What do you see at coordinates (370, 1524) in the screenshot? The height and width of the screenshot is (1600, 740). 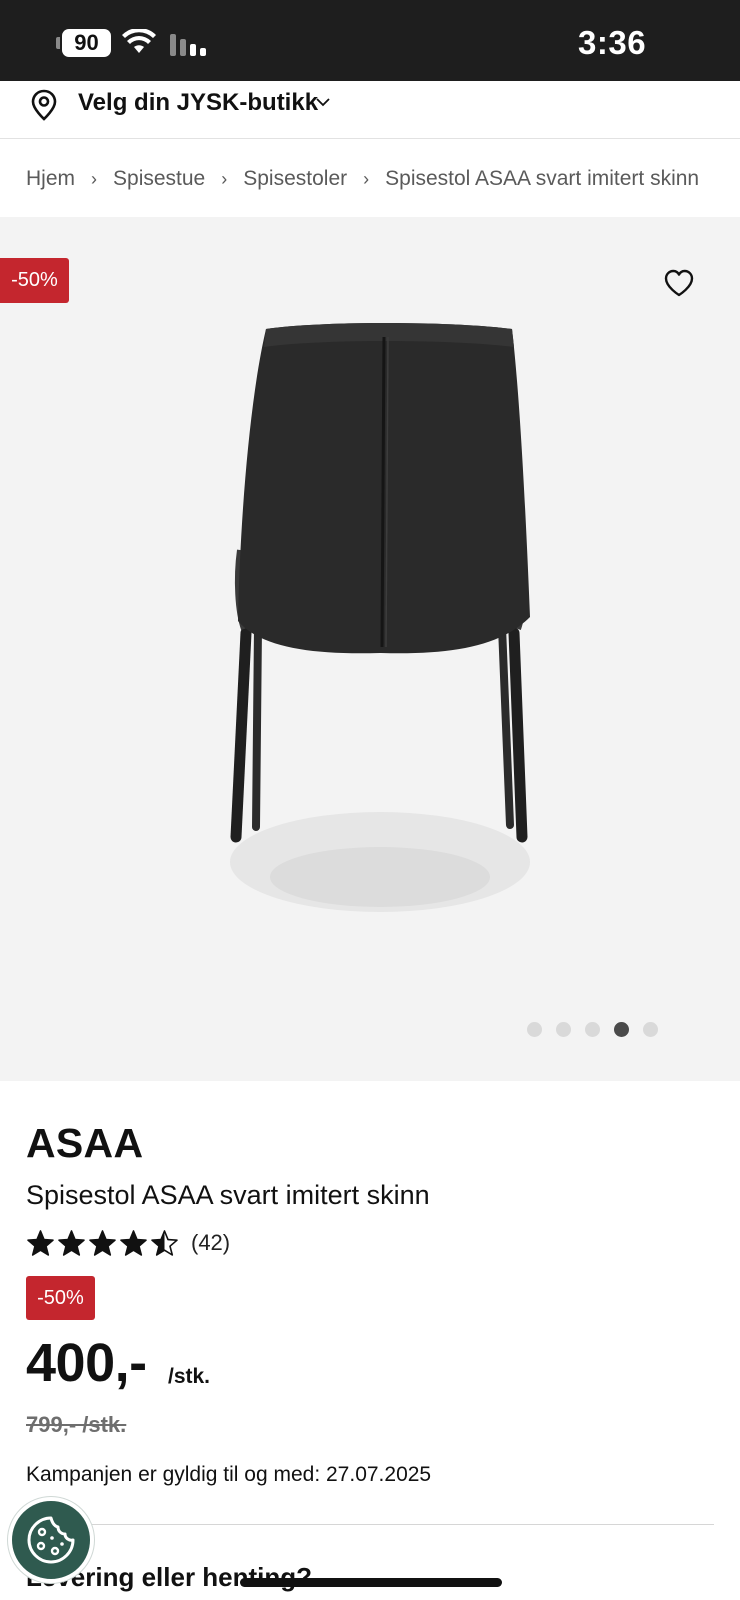 I see `divider` at bounding box center [370, 1524].